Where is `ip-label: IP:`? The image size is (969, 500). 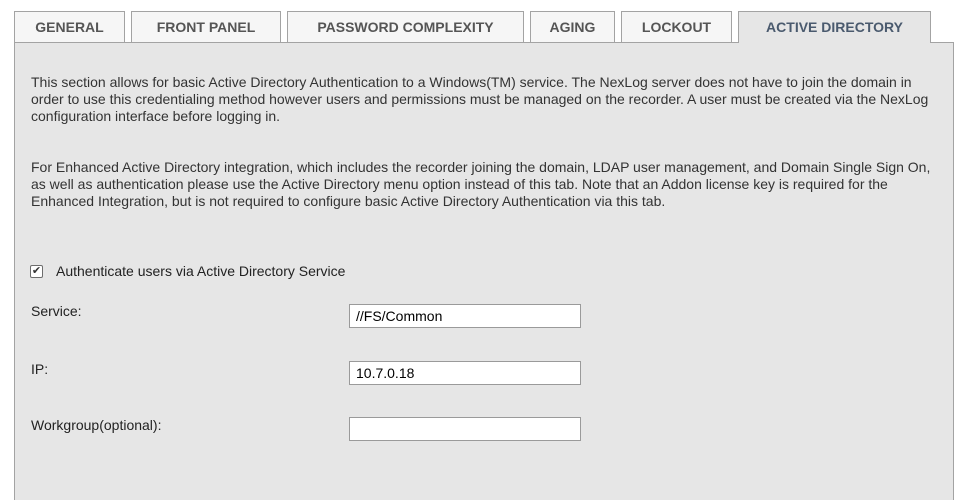
ip-label: IP: is located at coordinates (40, 369).